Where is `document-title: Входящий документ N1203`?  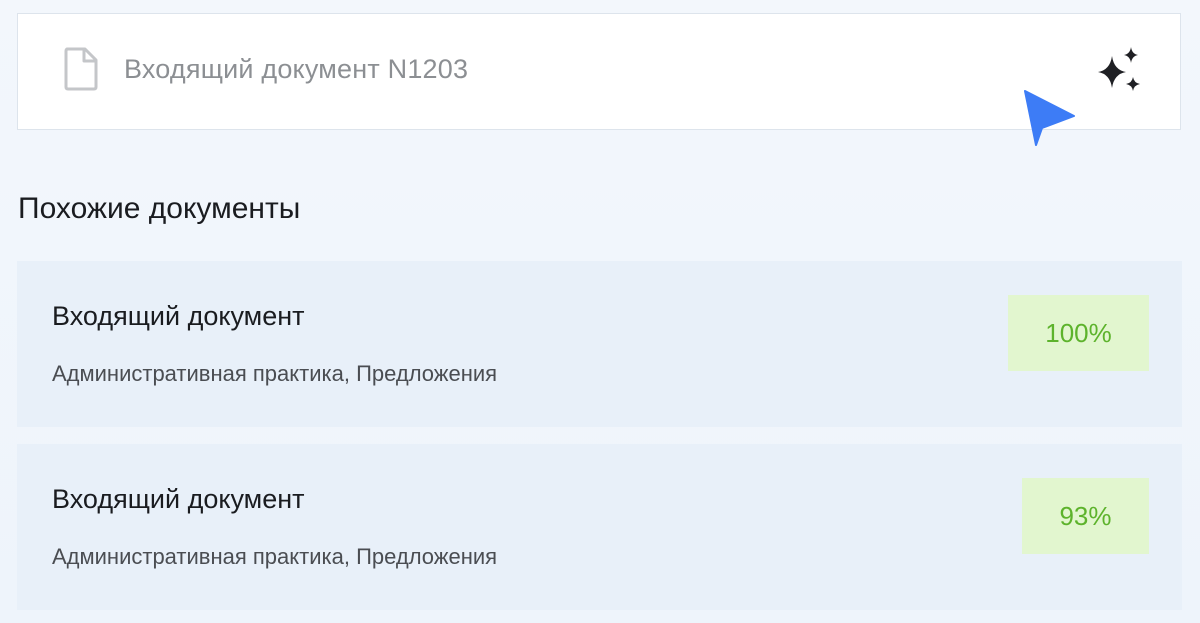
document-title: Входящий документ N1203 is located at coordinates (296, 69).